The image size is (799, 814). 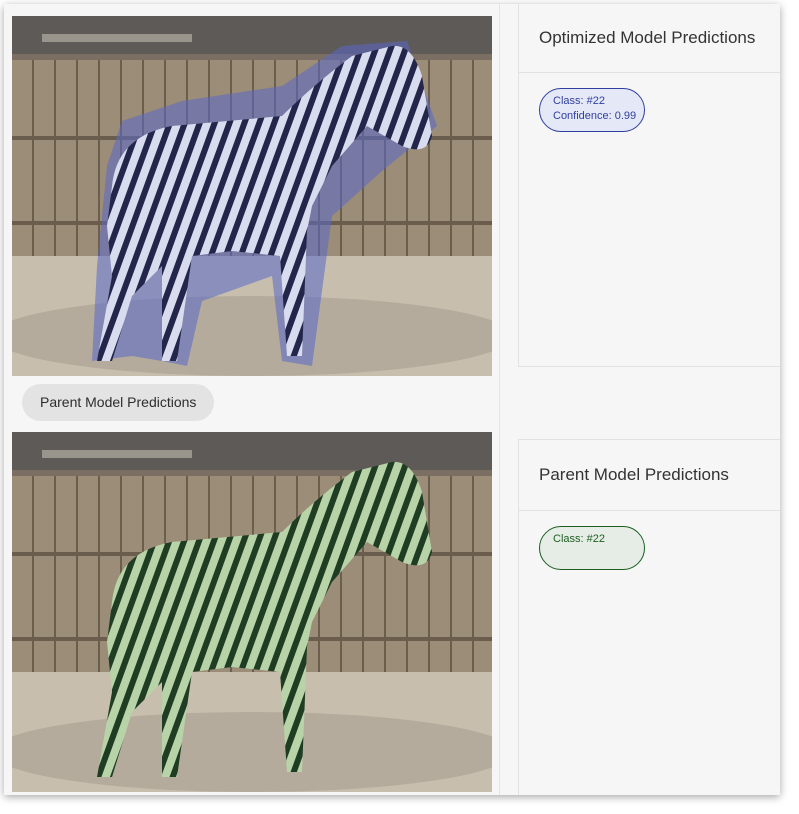 What do you see at coordinates (649, 475) in the screenshot?
I see `parent-panel-title: Parent Model Predictions` at bounding box center [649, 475].